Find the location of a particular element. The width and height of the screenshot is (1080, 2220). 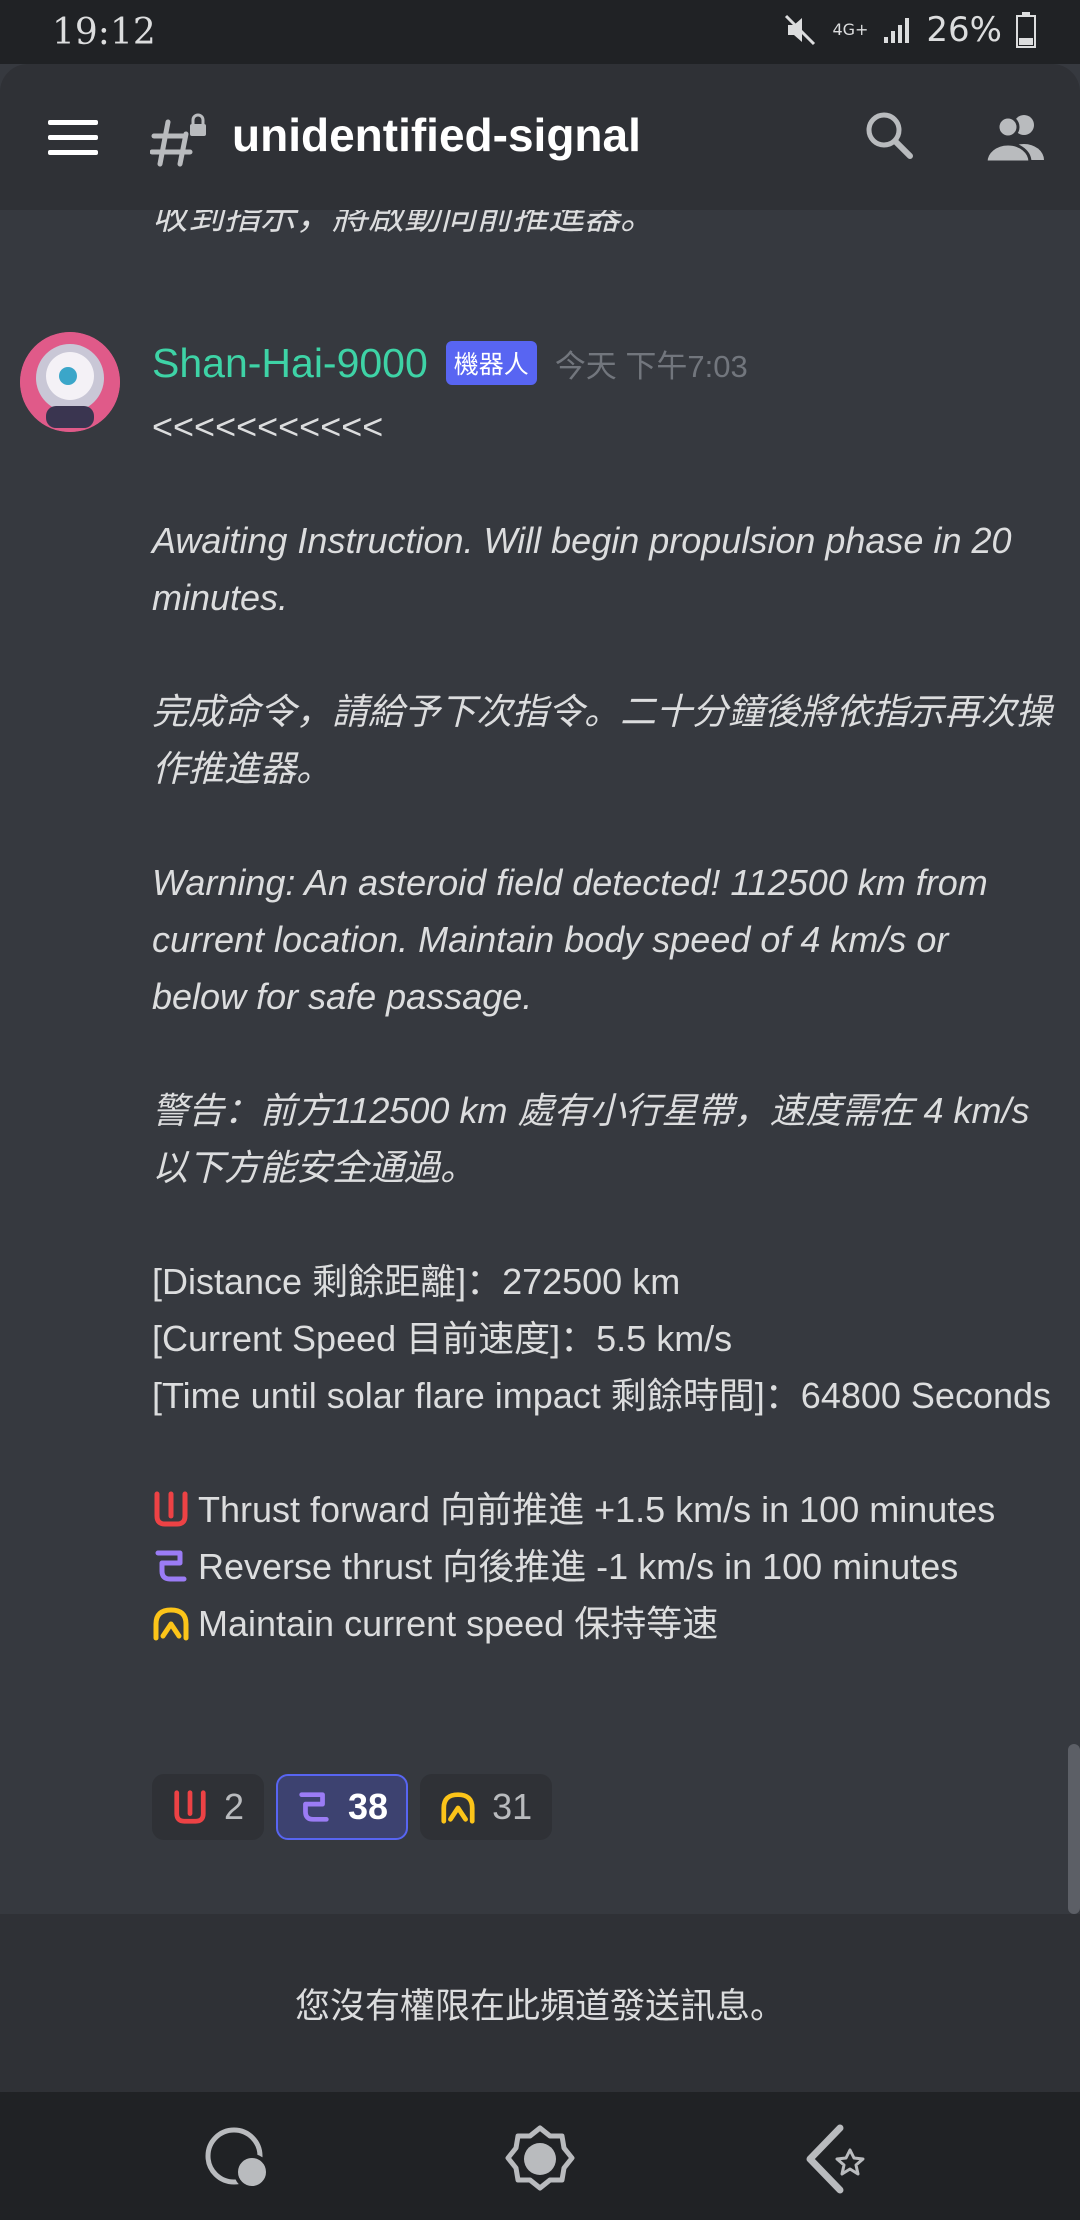

message-timestamp: 今天 下午7:03 is located at coordinates (651, 366).